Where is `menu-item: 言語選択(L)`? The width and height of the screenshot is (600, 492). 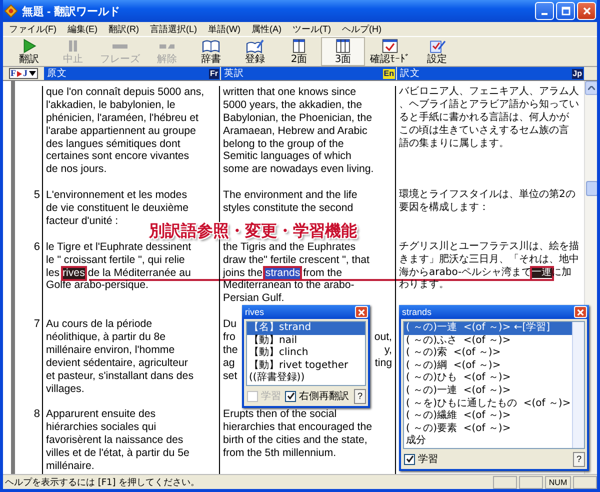 menu-item: 言語選択(L) is located at coordinates (175, 29).